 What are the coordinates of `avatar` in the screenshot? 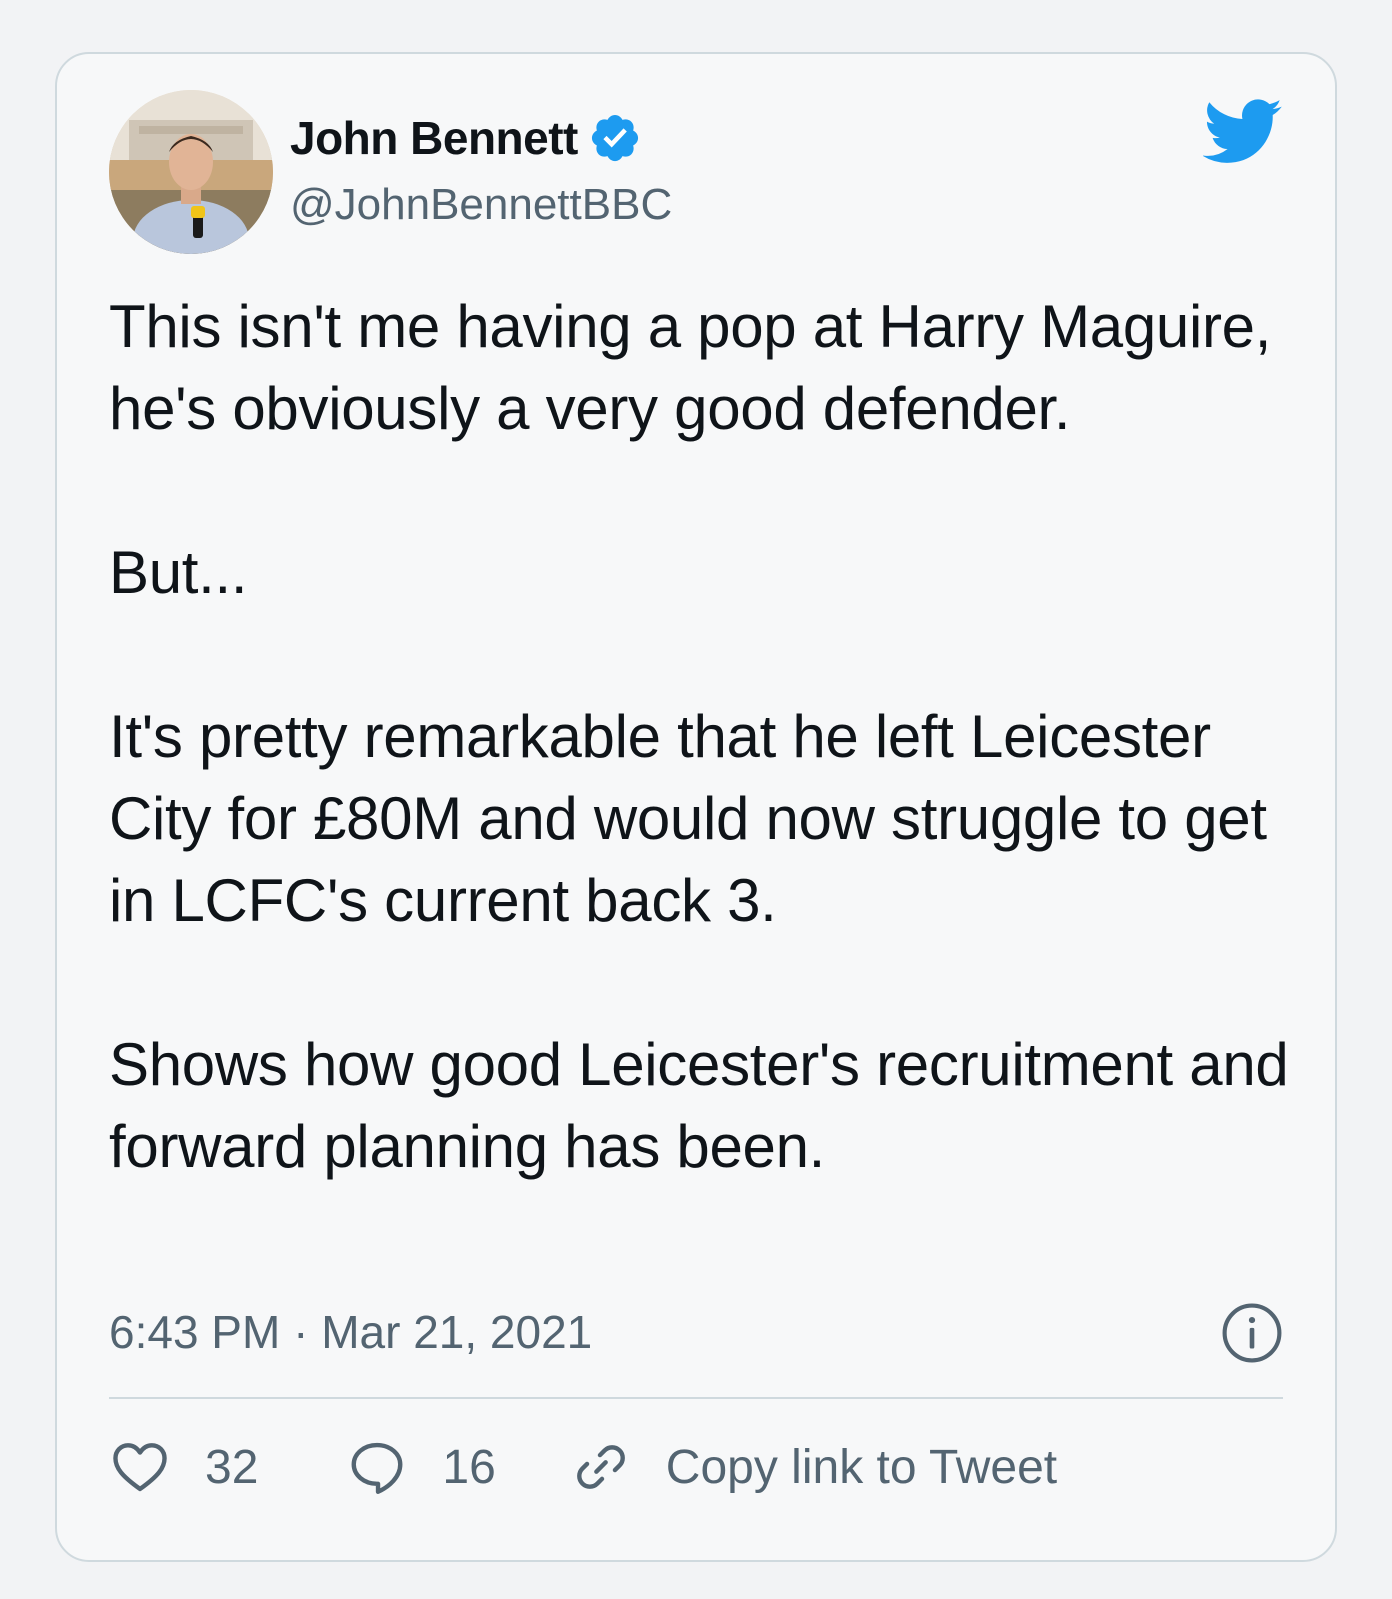 It's located at (191, 172).